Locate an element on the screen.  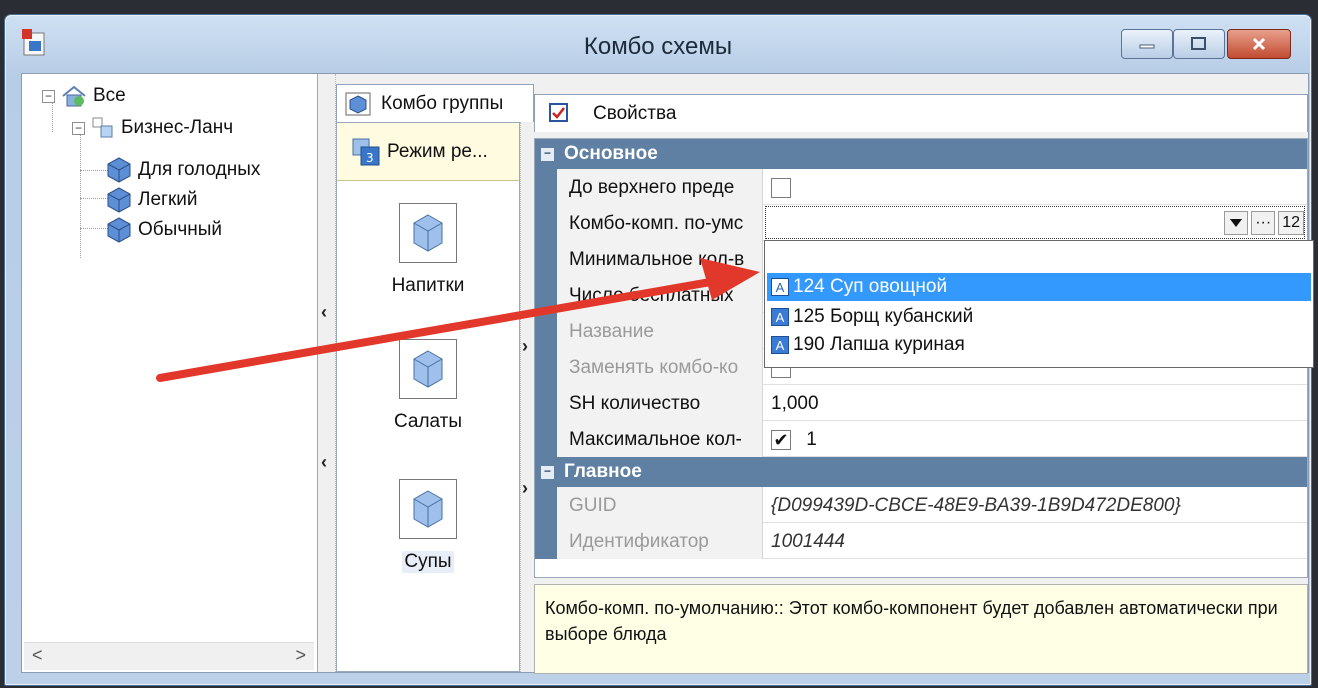
prop-checkbox-checked: ✔ is located at coordinates (781, 439).